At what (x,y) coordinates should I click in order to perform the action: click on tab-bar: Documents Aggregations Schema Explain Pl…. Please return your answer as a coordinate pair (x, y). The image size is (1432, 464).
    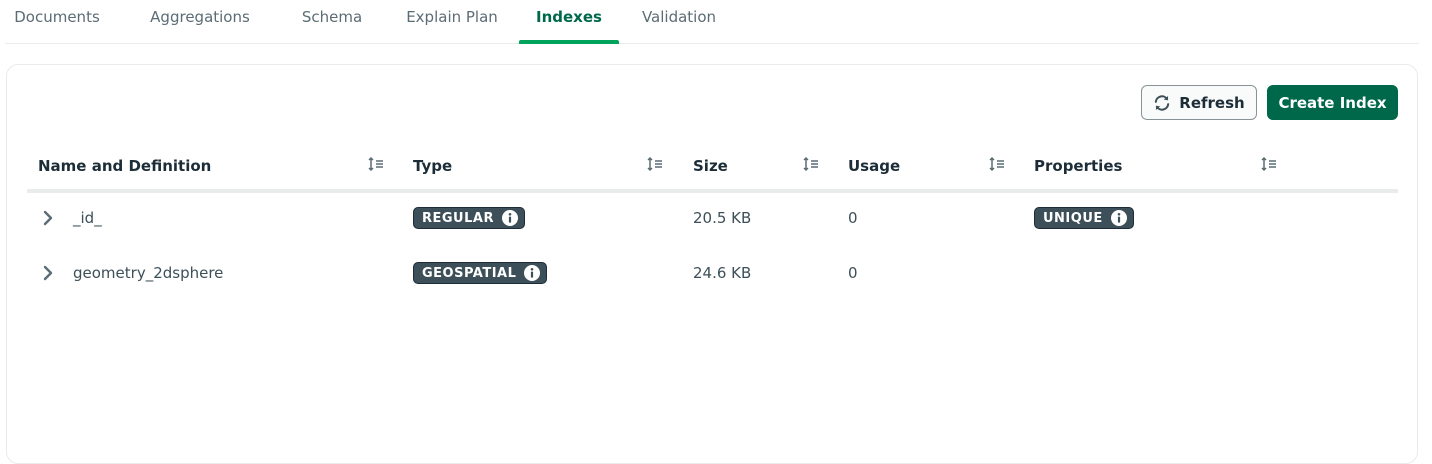
    Looking at the image, I should click on (712, 22).